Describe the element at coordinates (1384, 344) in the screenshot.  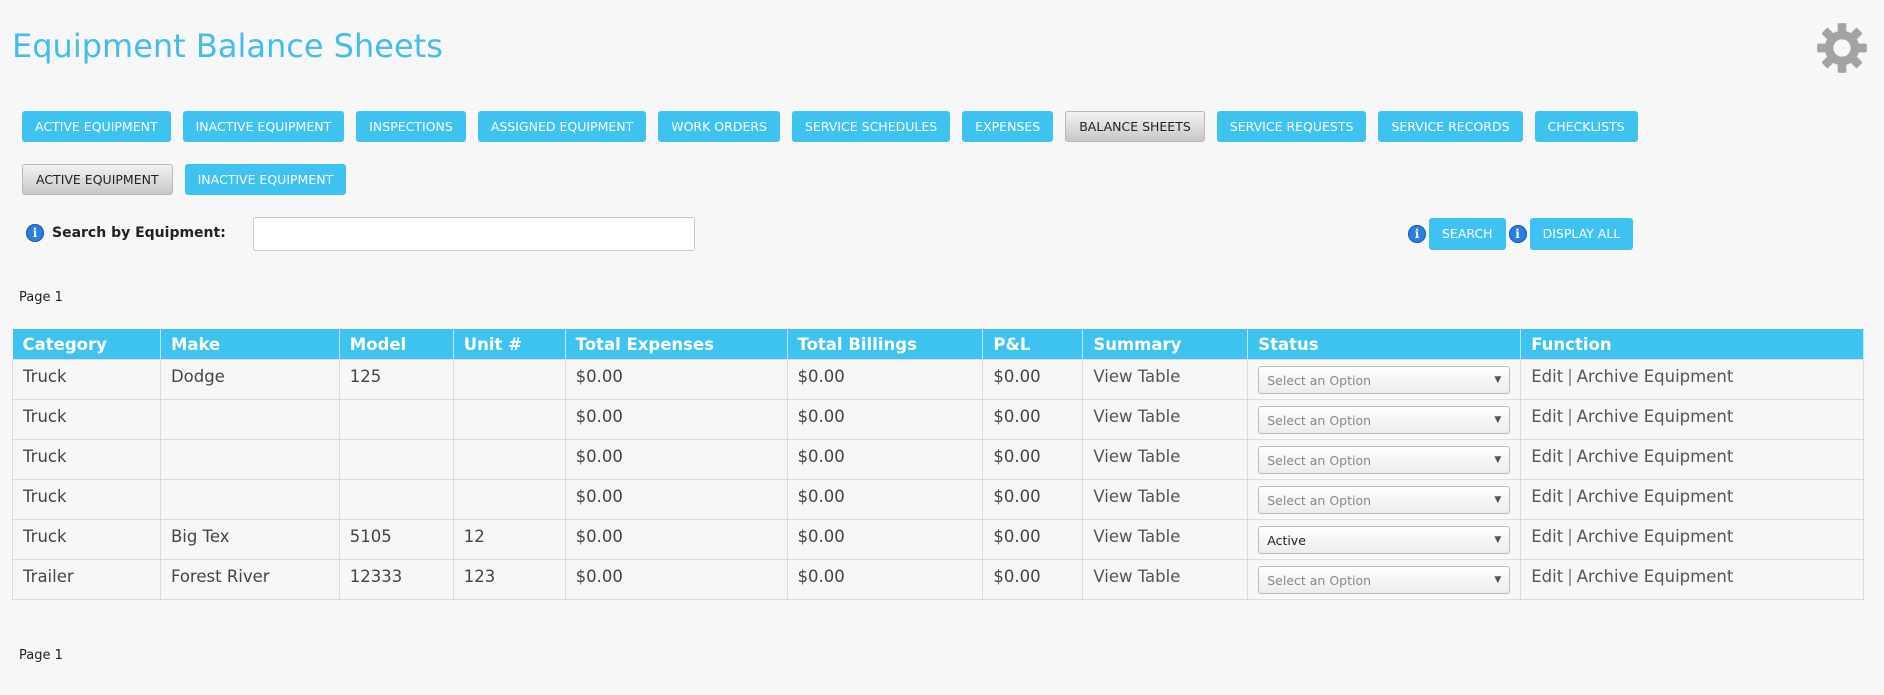
I see `column-header-status: Status` at that location.